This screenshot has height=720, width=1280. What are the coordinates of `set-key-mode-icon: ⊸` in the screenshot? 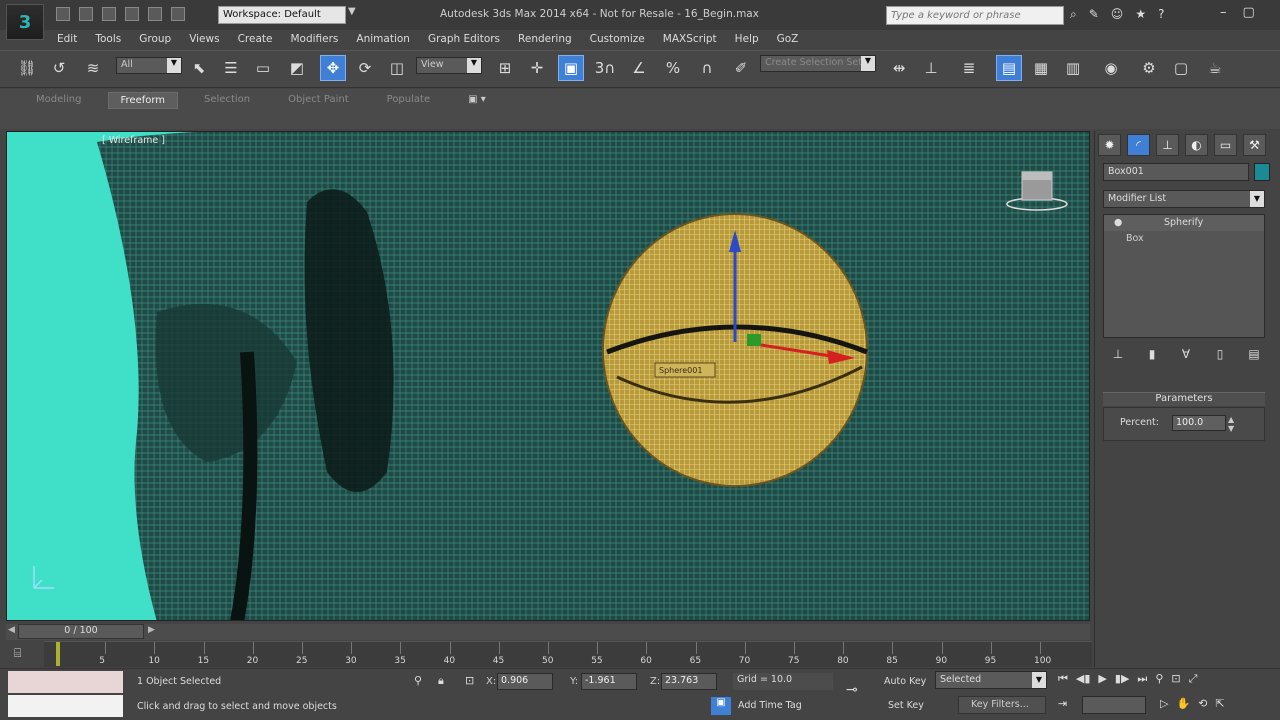 It's located at (852, 690).